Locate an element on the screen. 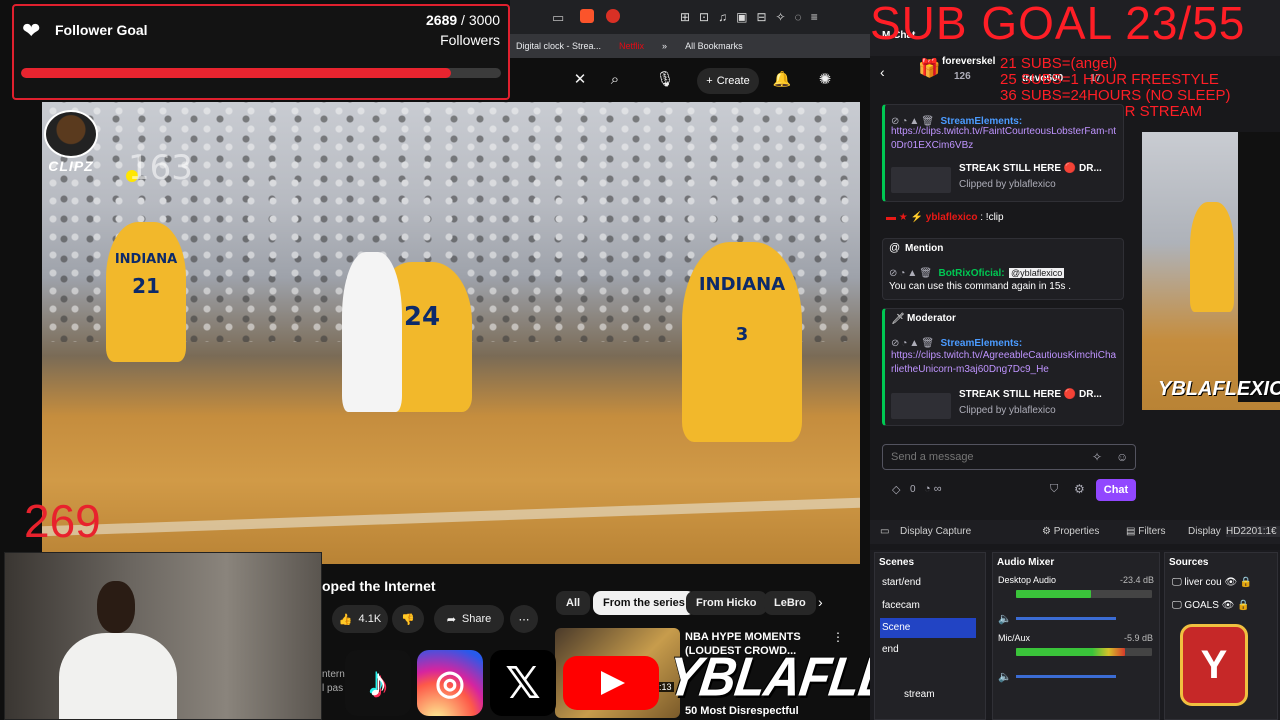  search-icon: ⌕ is located at coordinates (615, 80).